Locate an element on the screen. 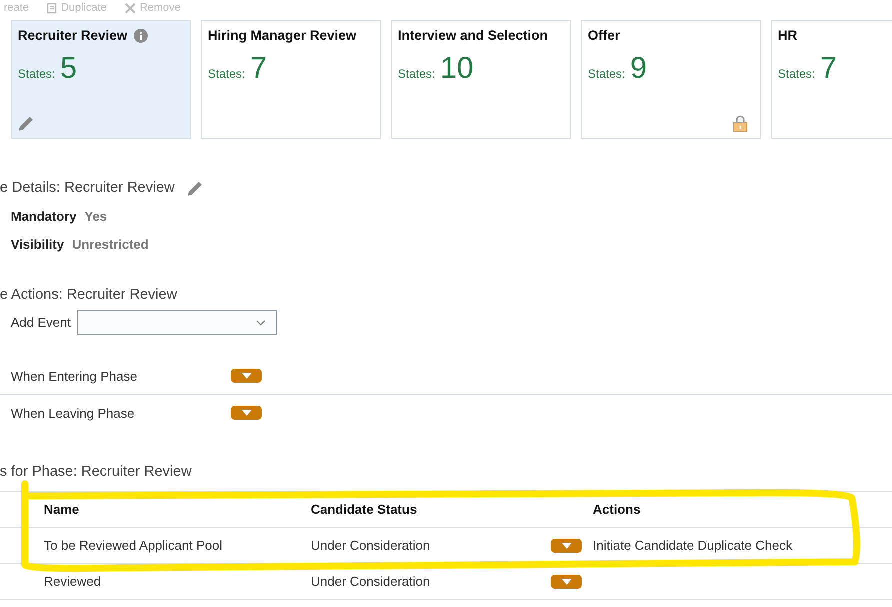 The image size is (892, 607). phase-card: Offer States: 9 is located at coordinates (671, 79).